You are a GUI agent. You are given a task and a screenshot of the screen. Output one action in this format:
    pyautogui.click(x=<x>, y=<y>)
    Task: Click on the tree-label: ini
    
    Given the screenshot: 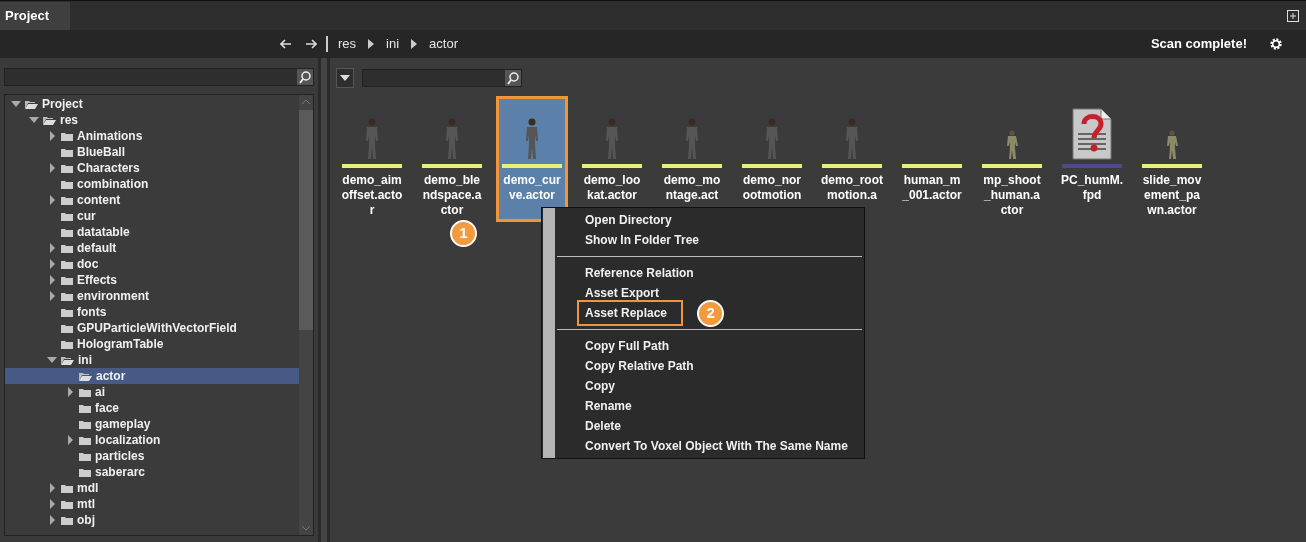 What is the action you would take?
    pyautogui.click(x=85, y=360)
    